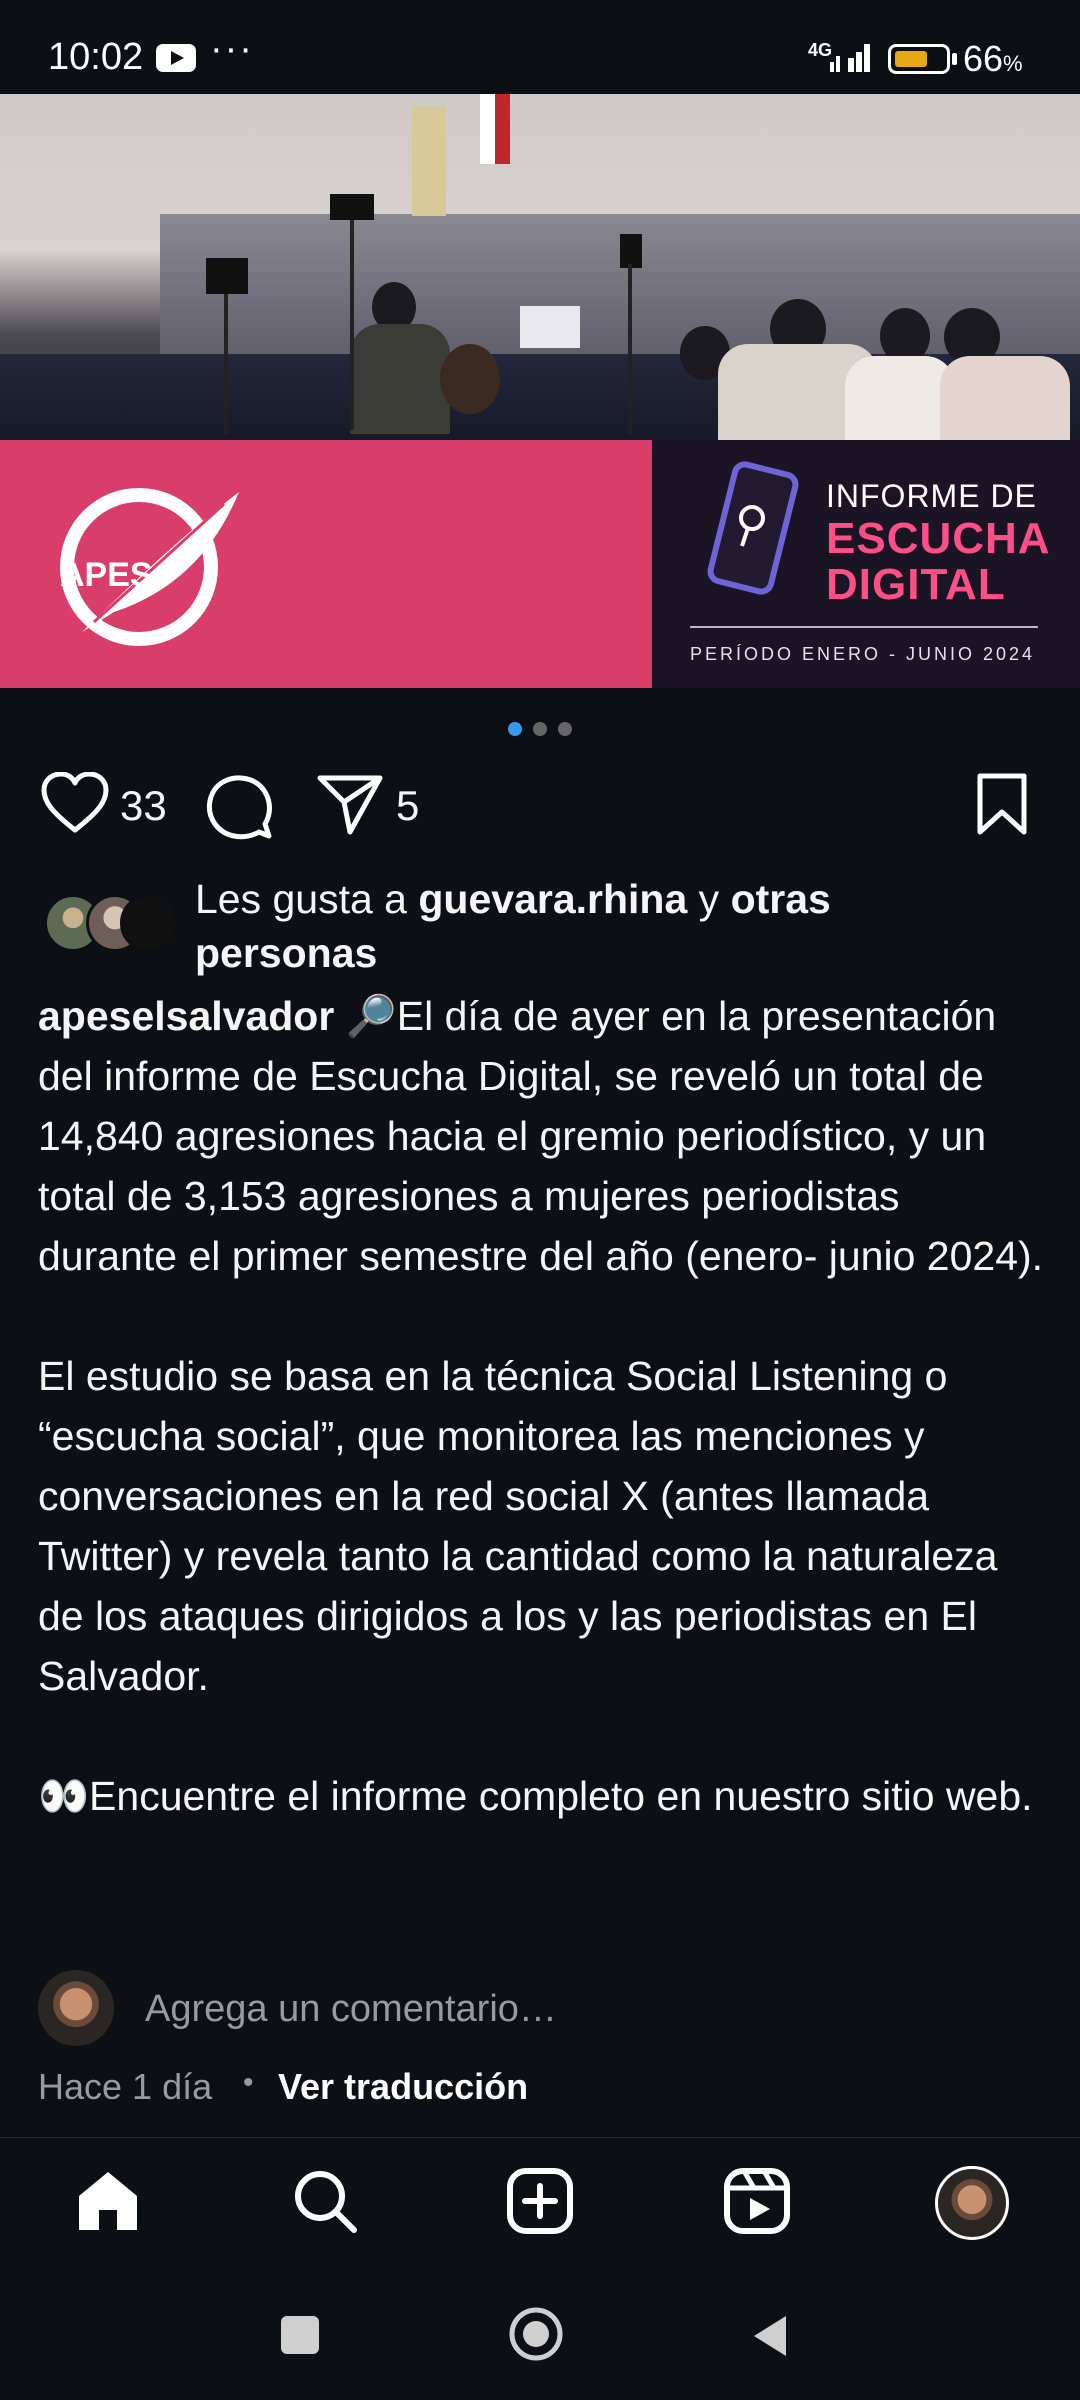  Describe the element at coordinates (864, 627) in the screenshot. I see `banner-divider` at that location.